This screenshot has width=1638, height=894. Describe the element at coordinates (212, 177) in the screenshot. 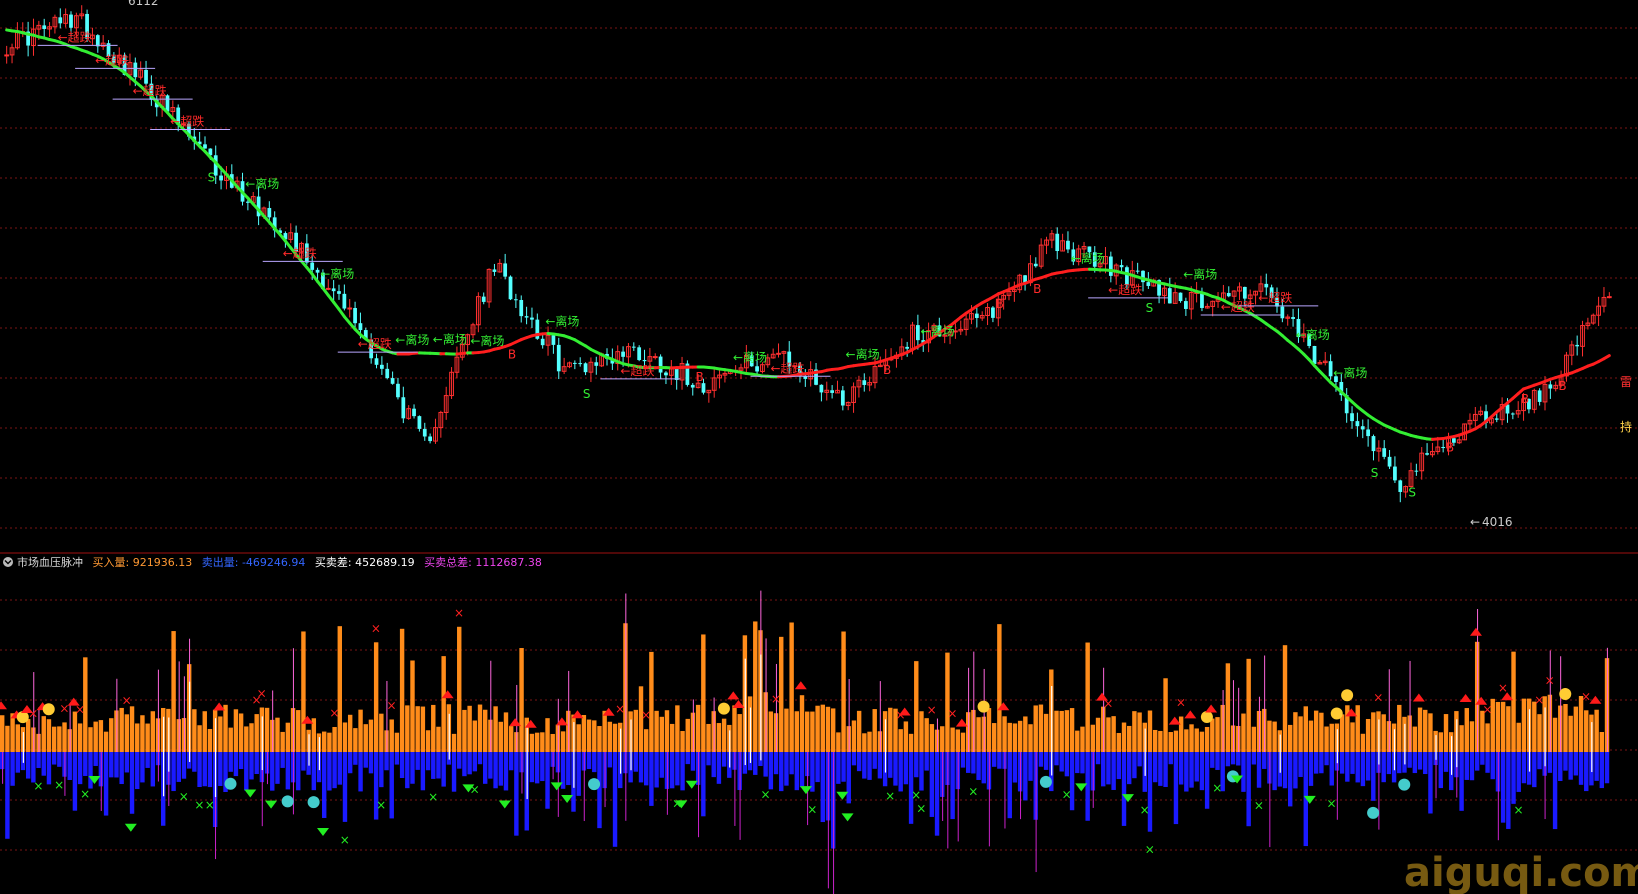

I see `sell-signal-label: S` at that location.